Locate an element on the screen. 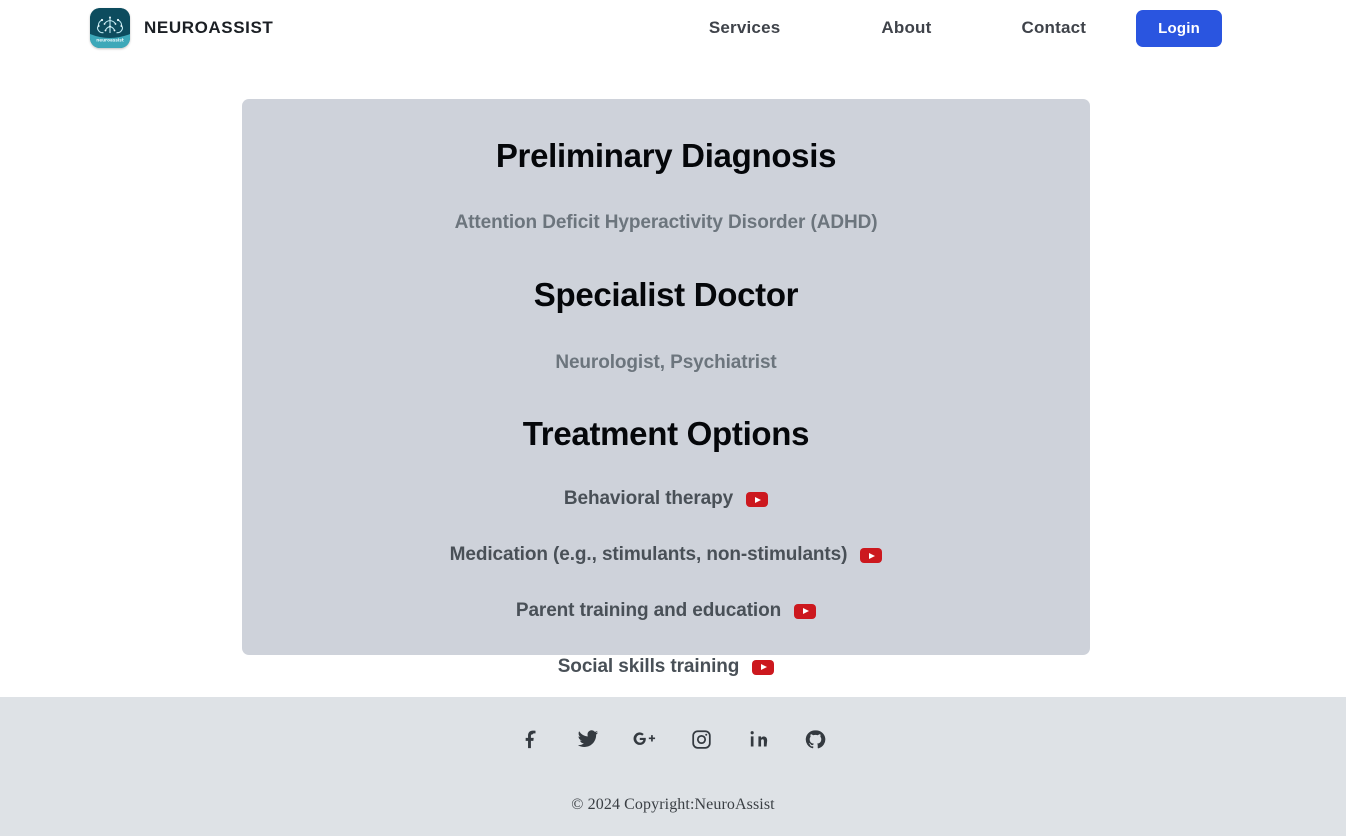 This screenshot has width=1346, height=836. social-links is located at coordinates (673, 724).